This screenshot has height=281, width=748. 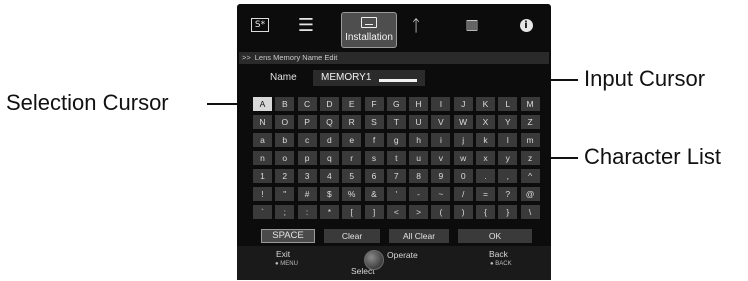 I want to click on char-key: u, so click(x=419, y=158).